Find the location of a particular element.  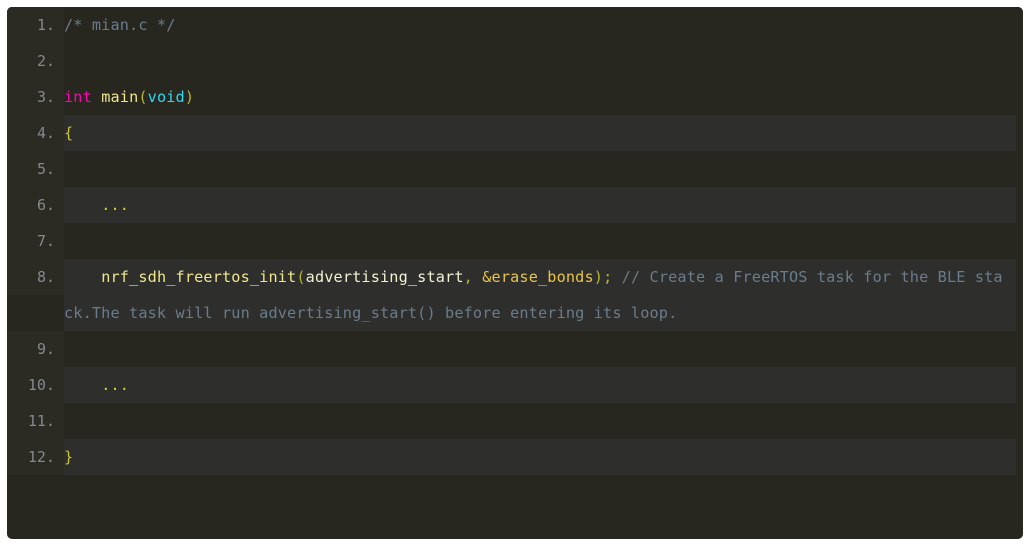

token-comment: /* mian.c */ is located at coordinates (120, 25).